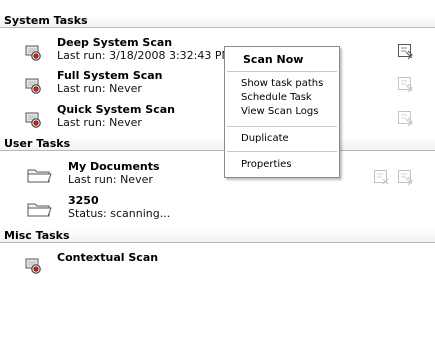  Describe the element at coordinates (217, 21) in the screenshot. I see `section-header-system-tasks: System Tasks` at that location.